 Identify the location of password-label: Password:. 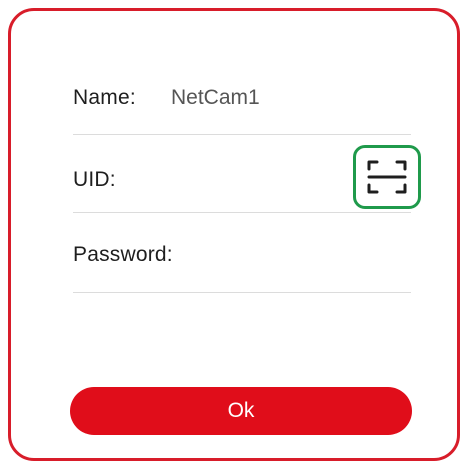
(123, 254).